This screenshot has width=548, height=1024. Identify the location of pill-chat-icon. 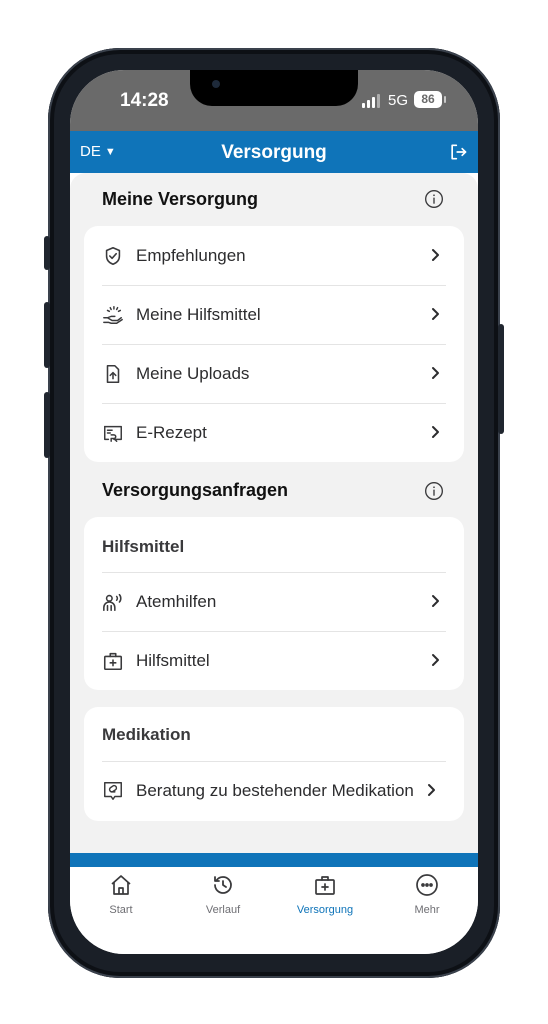
(113, 790).